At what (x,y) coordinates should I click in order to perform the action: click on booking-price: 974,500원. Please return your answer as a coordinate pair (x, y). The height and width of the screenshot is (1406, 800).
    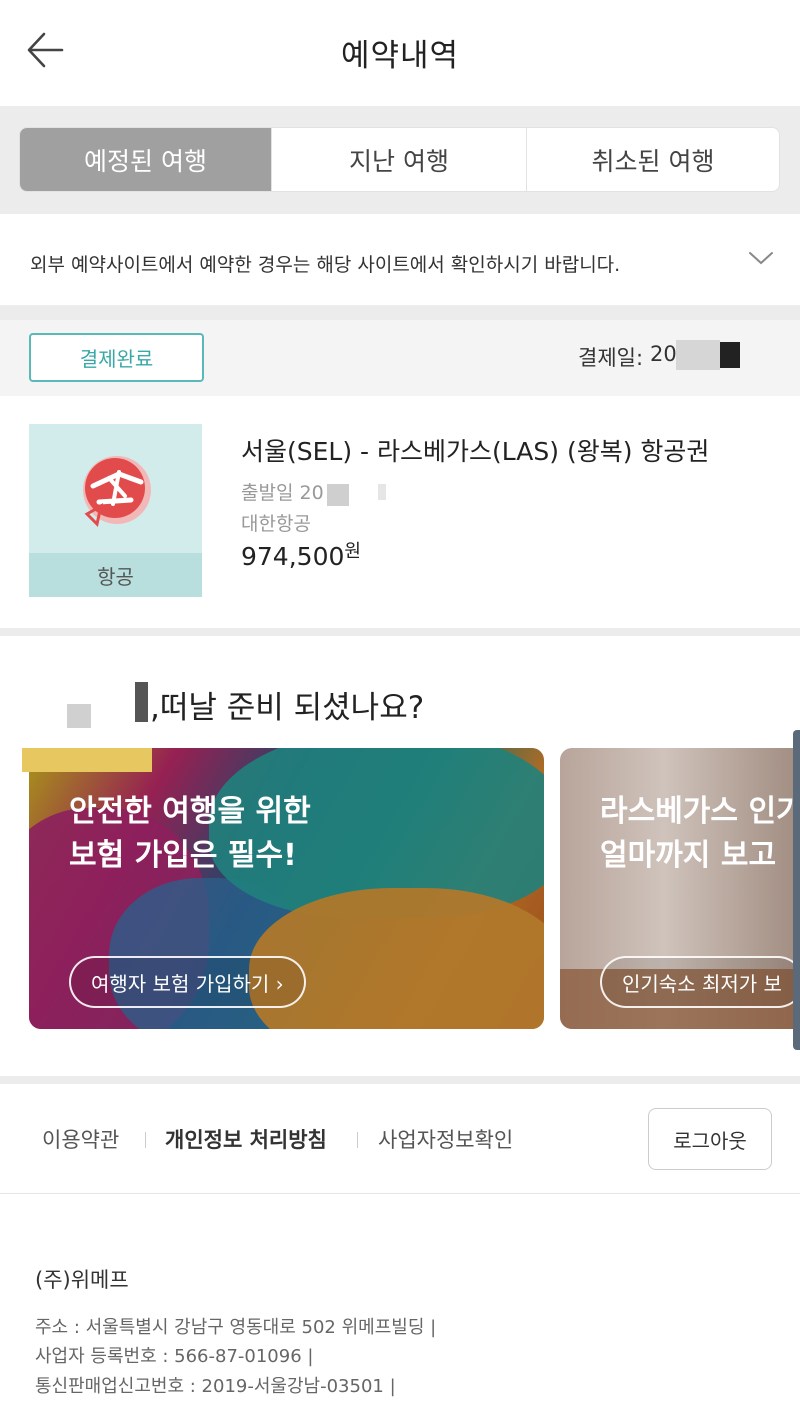
    Looking at the image, I should click on (301, 556).